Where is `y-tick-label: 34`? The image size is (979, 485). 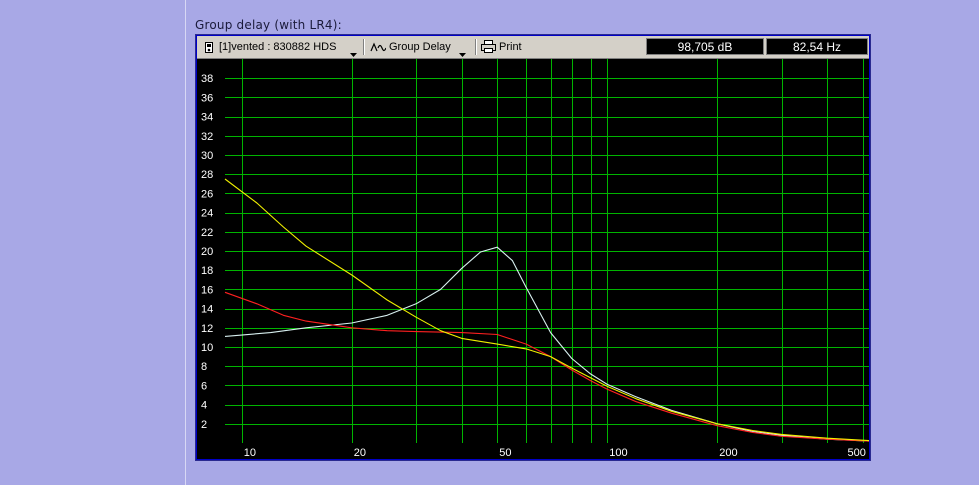 y-tick-label: 34 is located at coordinates (207, 118).